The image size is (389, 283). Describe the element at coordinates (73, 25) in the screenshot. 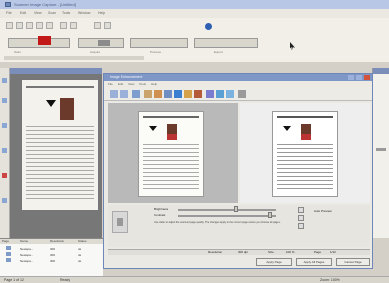

I see `crop-icon` at that location.